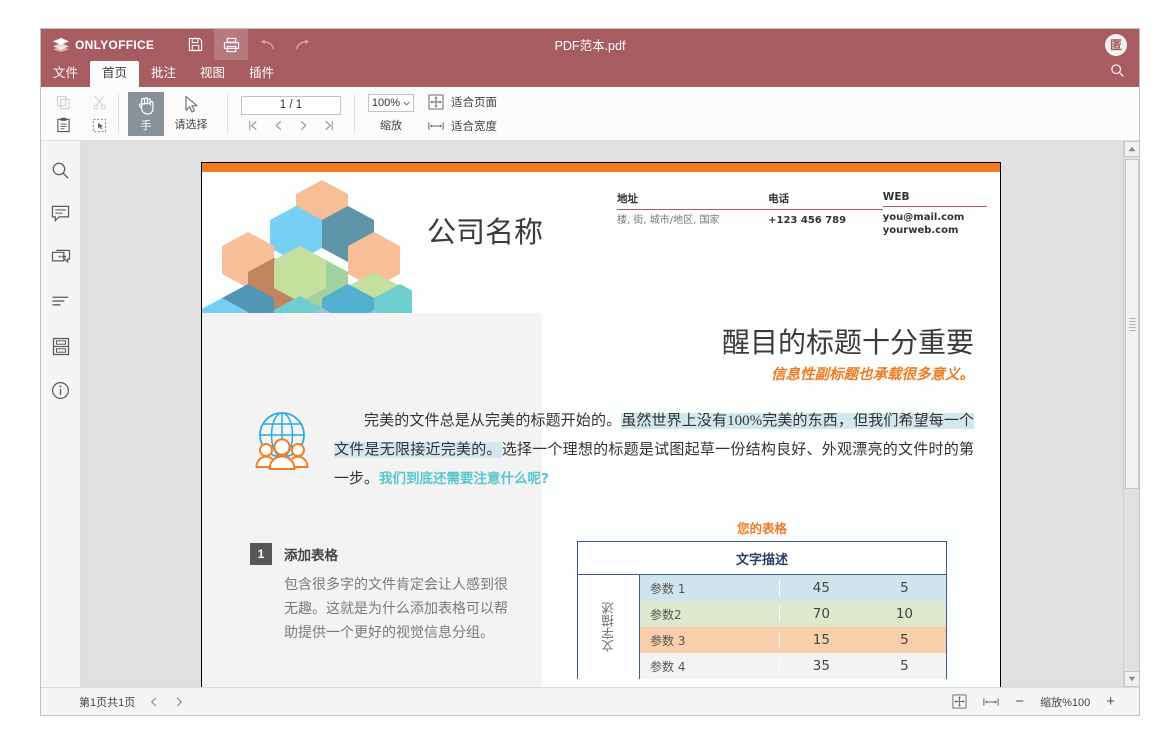  I want to click on left-sidebar, so click(61, 414).